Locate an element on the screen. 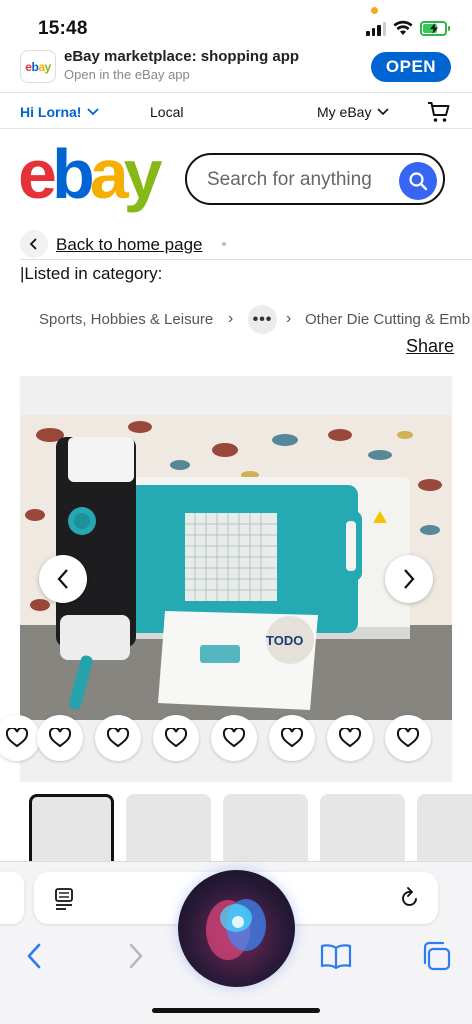  chevron-right-icon is located at coordinates (409, 579).